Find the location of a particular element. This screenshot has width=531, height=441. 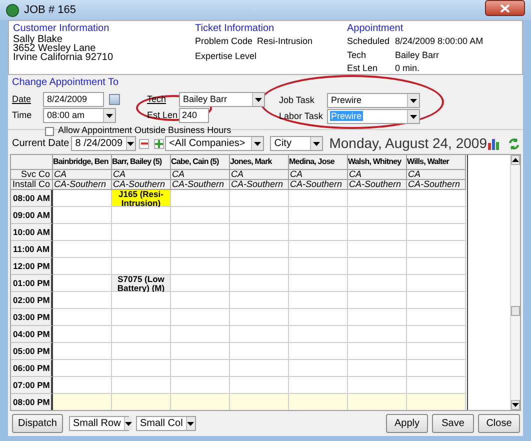

close-button: Close is located at coordinates (499, 423).